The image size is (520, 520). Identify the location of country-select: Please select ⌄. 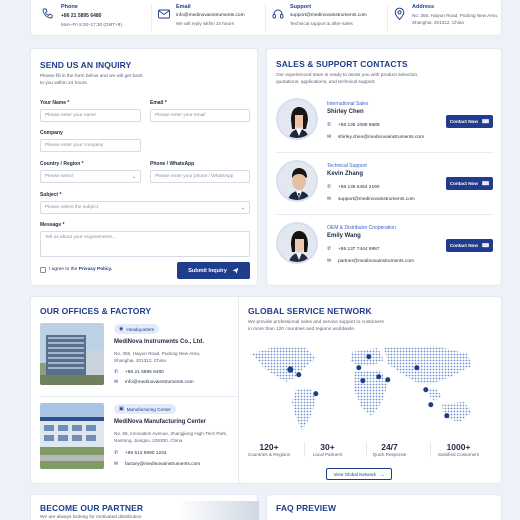
(90, 176).